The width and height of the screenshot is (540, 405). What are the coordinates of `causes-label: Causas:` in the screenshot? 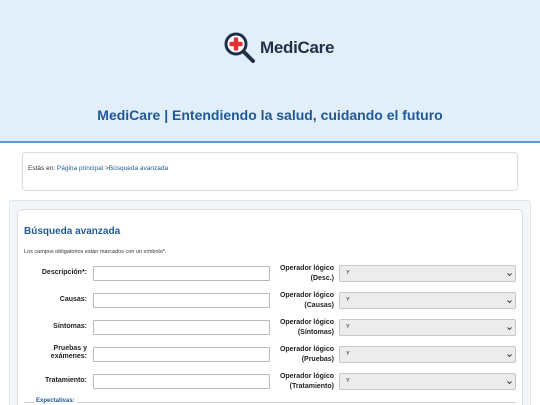 It's located at (73, 299).